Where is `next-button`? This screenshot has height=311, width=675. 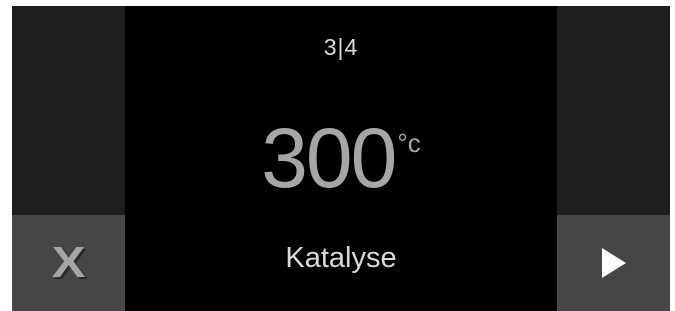 next-button is located at coordinates (613, 263).